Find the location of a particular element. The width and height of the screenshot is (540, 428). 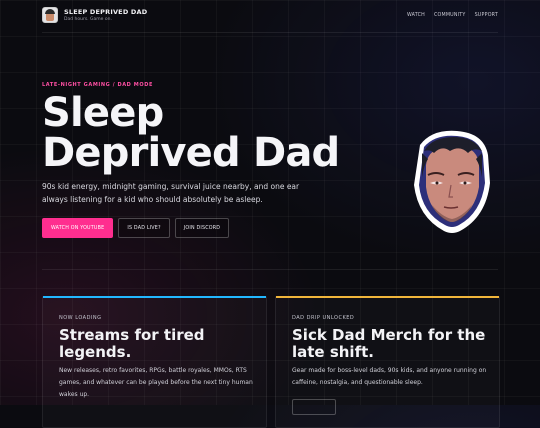

merch-card-button is located at coordinates (314, 407).